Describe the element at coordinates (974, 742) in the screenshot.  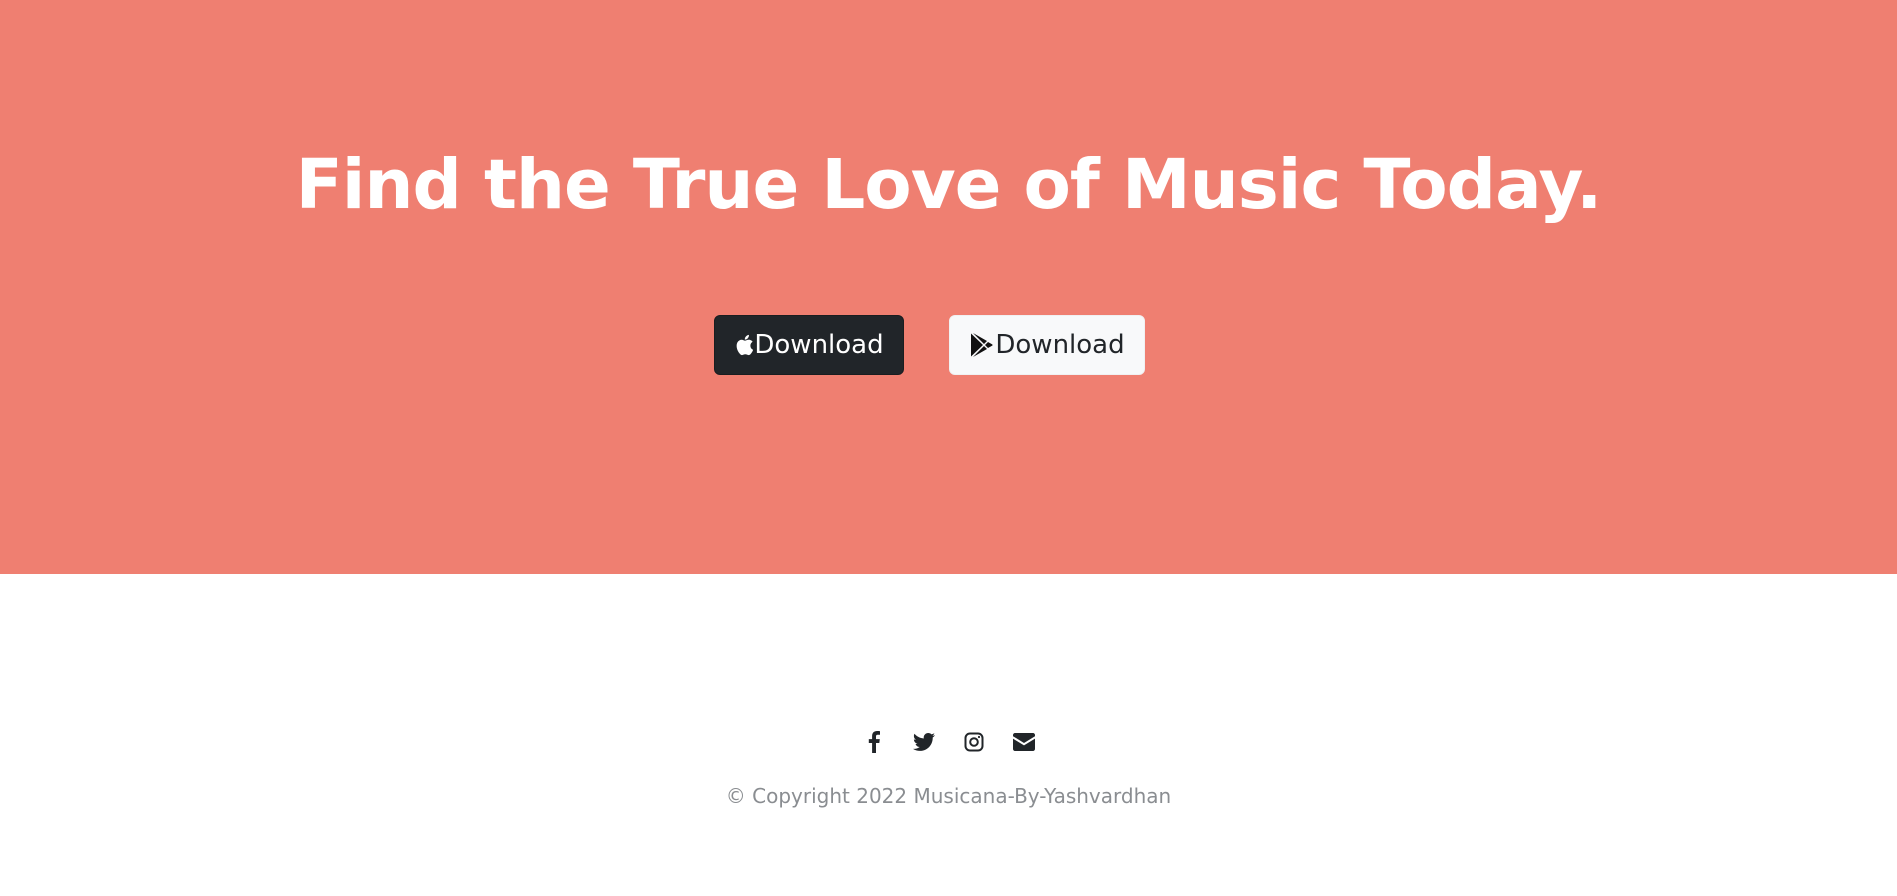
I see `instagram-icon` at that location.